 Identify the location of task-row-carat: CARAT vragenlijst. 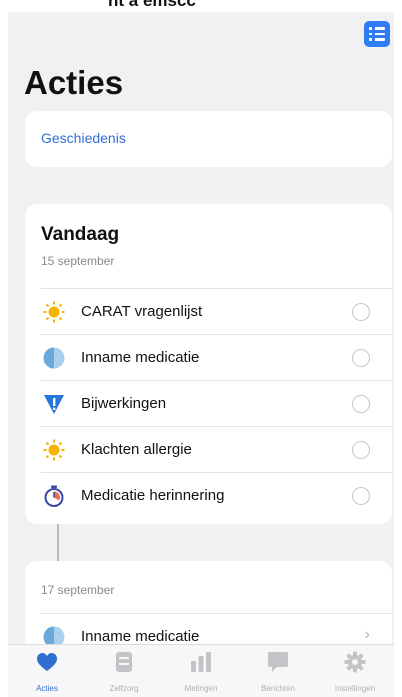
(216, 311).